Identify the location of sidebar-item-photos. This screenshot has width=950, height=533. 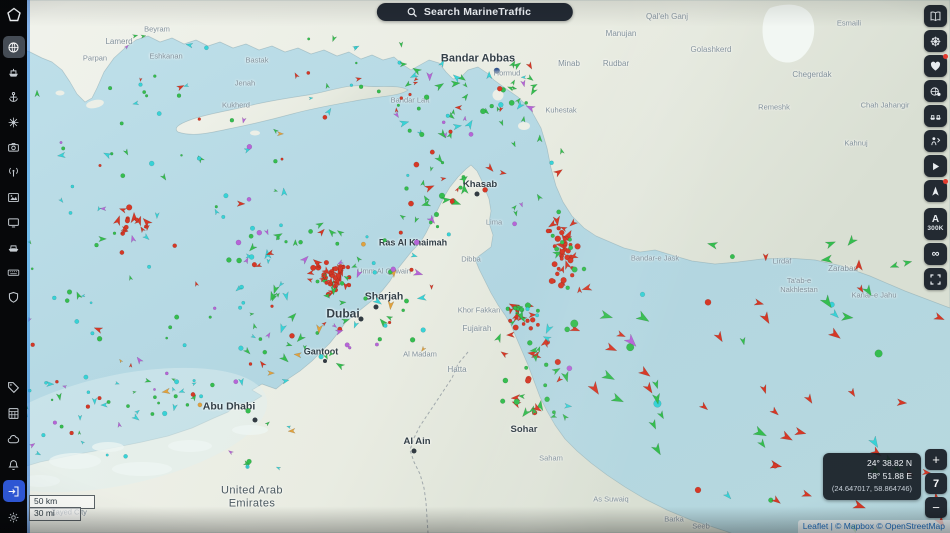
(14, 147).